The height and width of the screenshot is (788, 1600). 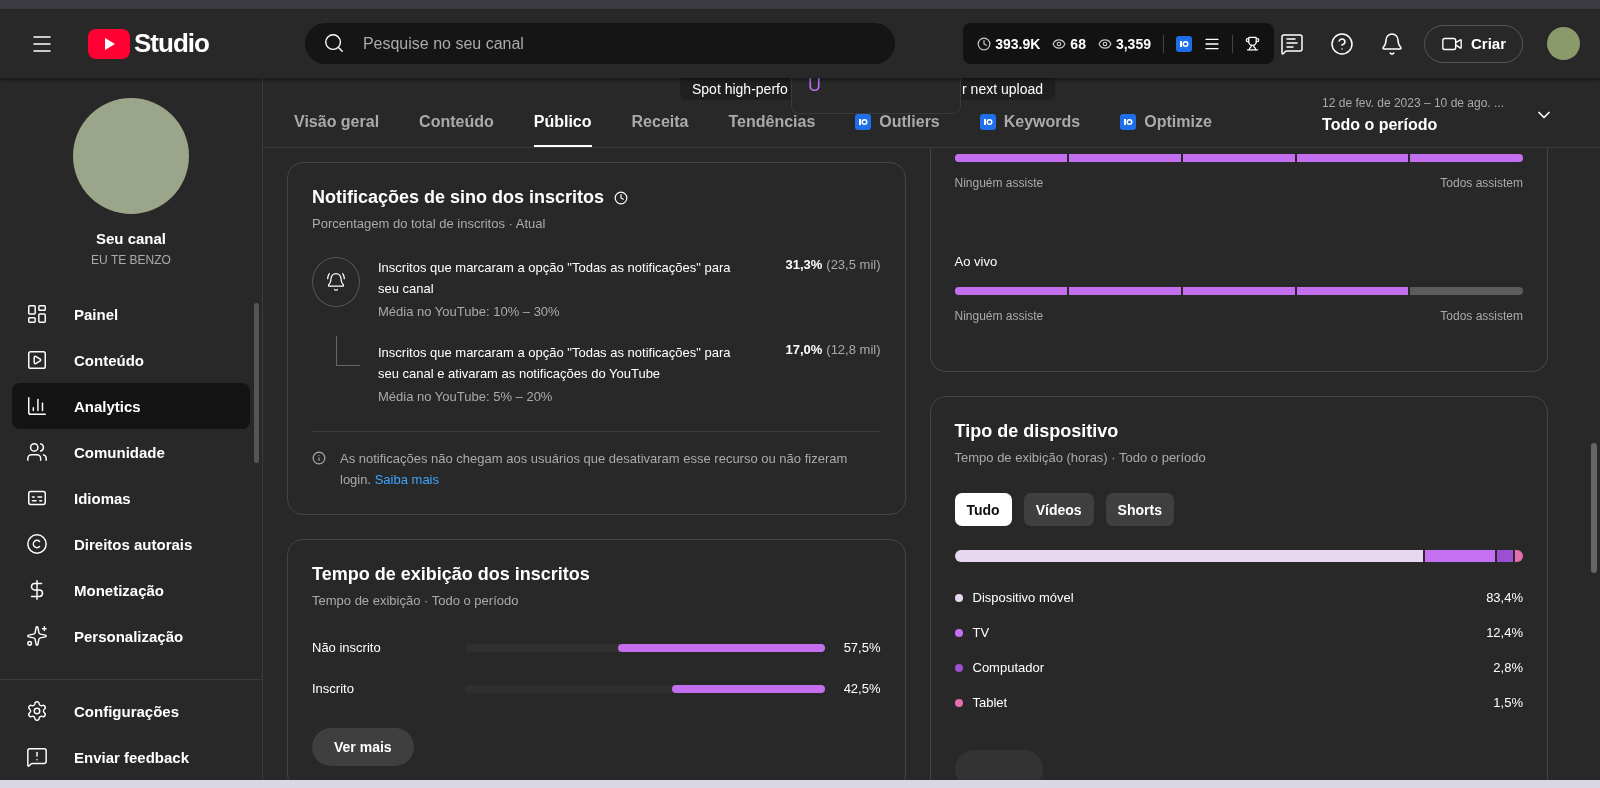 What do you see at coordinates (469, 312) in the screenshot?
I see `row-average: Média no YouTube: 10% – 30%` at bounding box center [469, 312].